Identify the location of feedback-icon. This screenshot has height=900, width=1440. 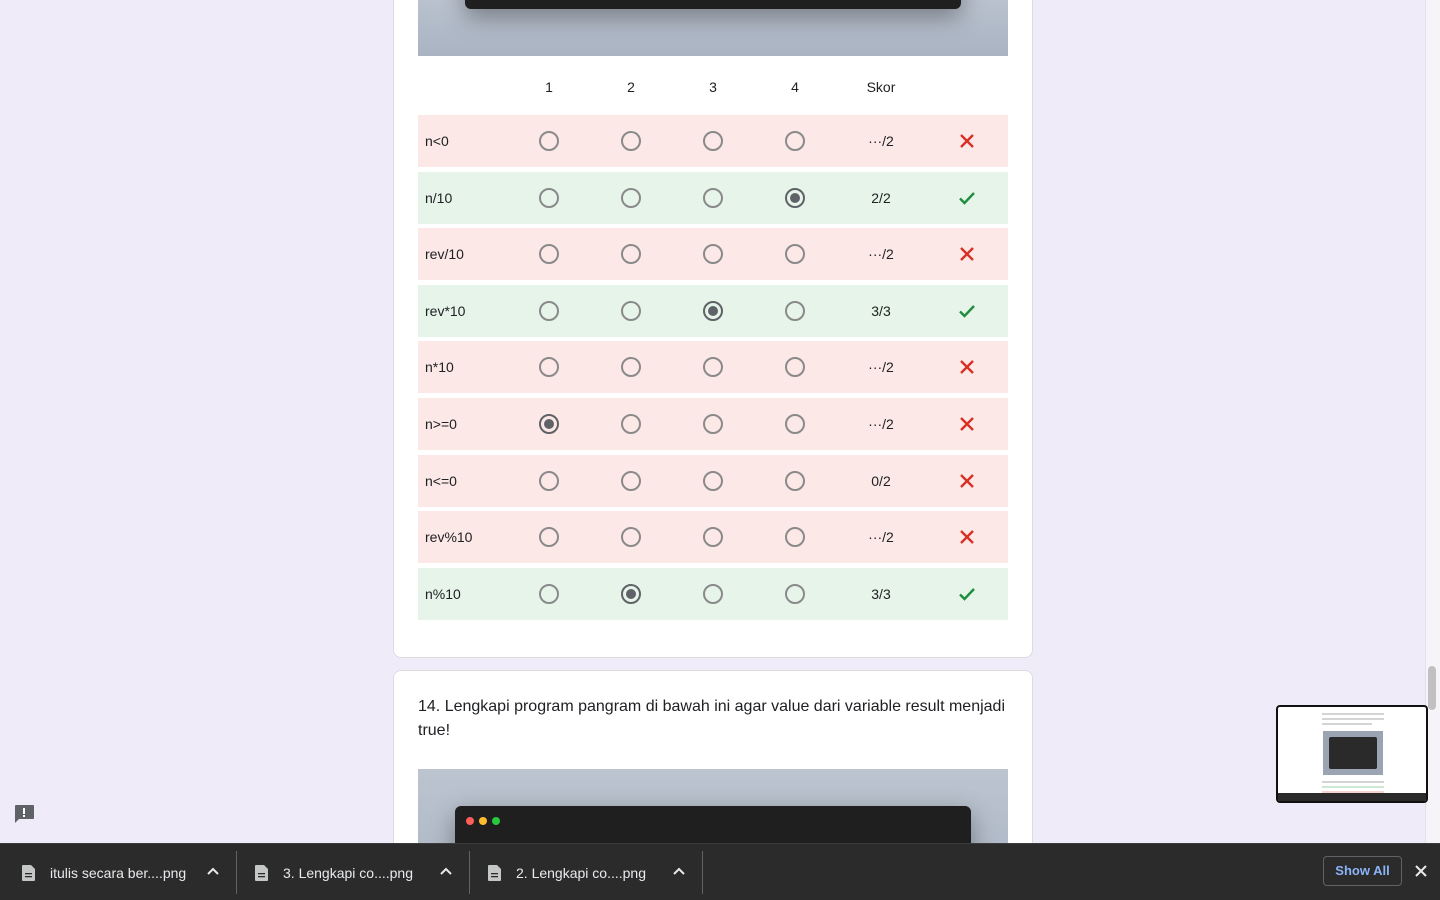
(24, 814).